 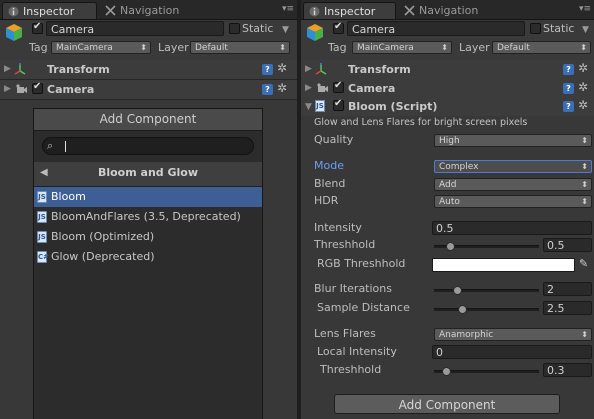 What do you see at coordinates (351, 369) in the screenshot?
I see `flare-threshold-label: Threshhold` at bounding box center [351, 369].